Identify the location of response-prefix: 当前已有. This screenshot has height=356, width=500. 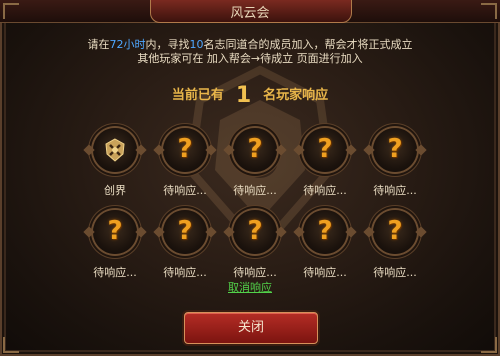
(197, 95).